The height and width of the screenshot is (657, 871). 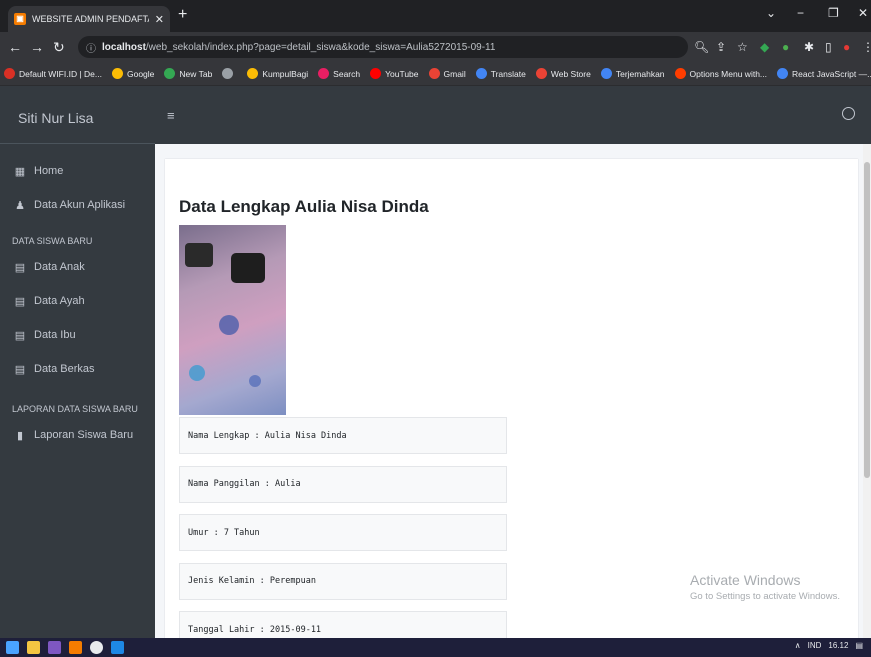 What do you see at coordinates (37, 47) in the screenshot?
I see `forward-icon: →` at bounding box center [37, 47].